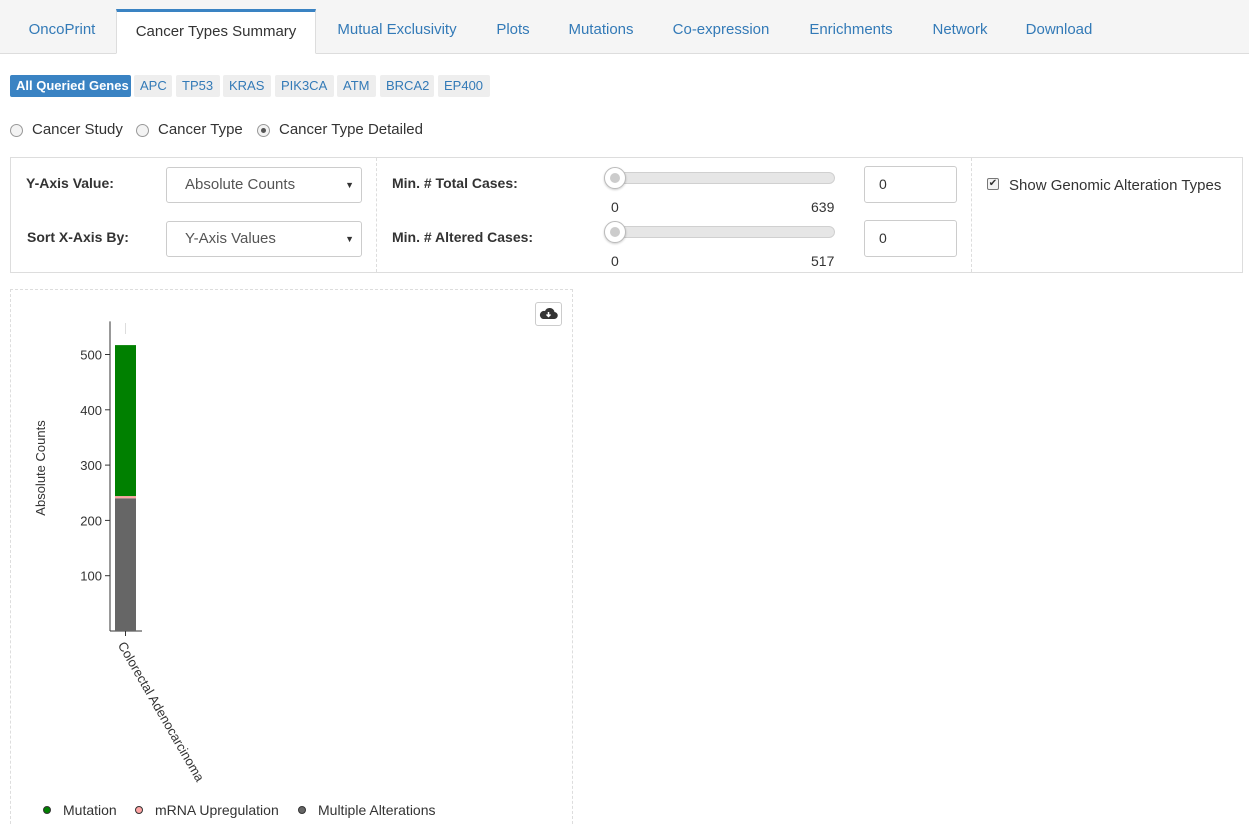 This screenshot has height=826, width=1249. What do you see at coordinates (724, 232) in the screenshot?
I see `altered-cases-slider-track` at bounding box center [724, 232].